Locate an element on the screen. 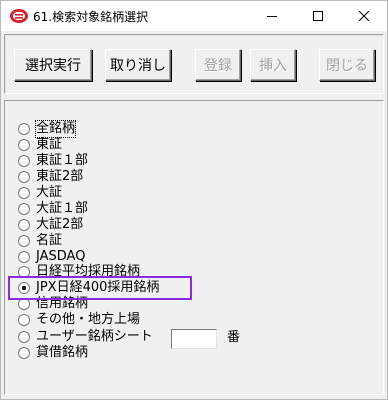 The height and width of the screenshot is (400, 388). window-title: 61.検索対象銘柄選択 is located at coordinates (91, 17).